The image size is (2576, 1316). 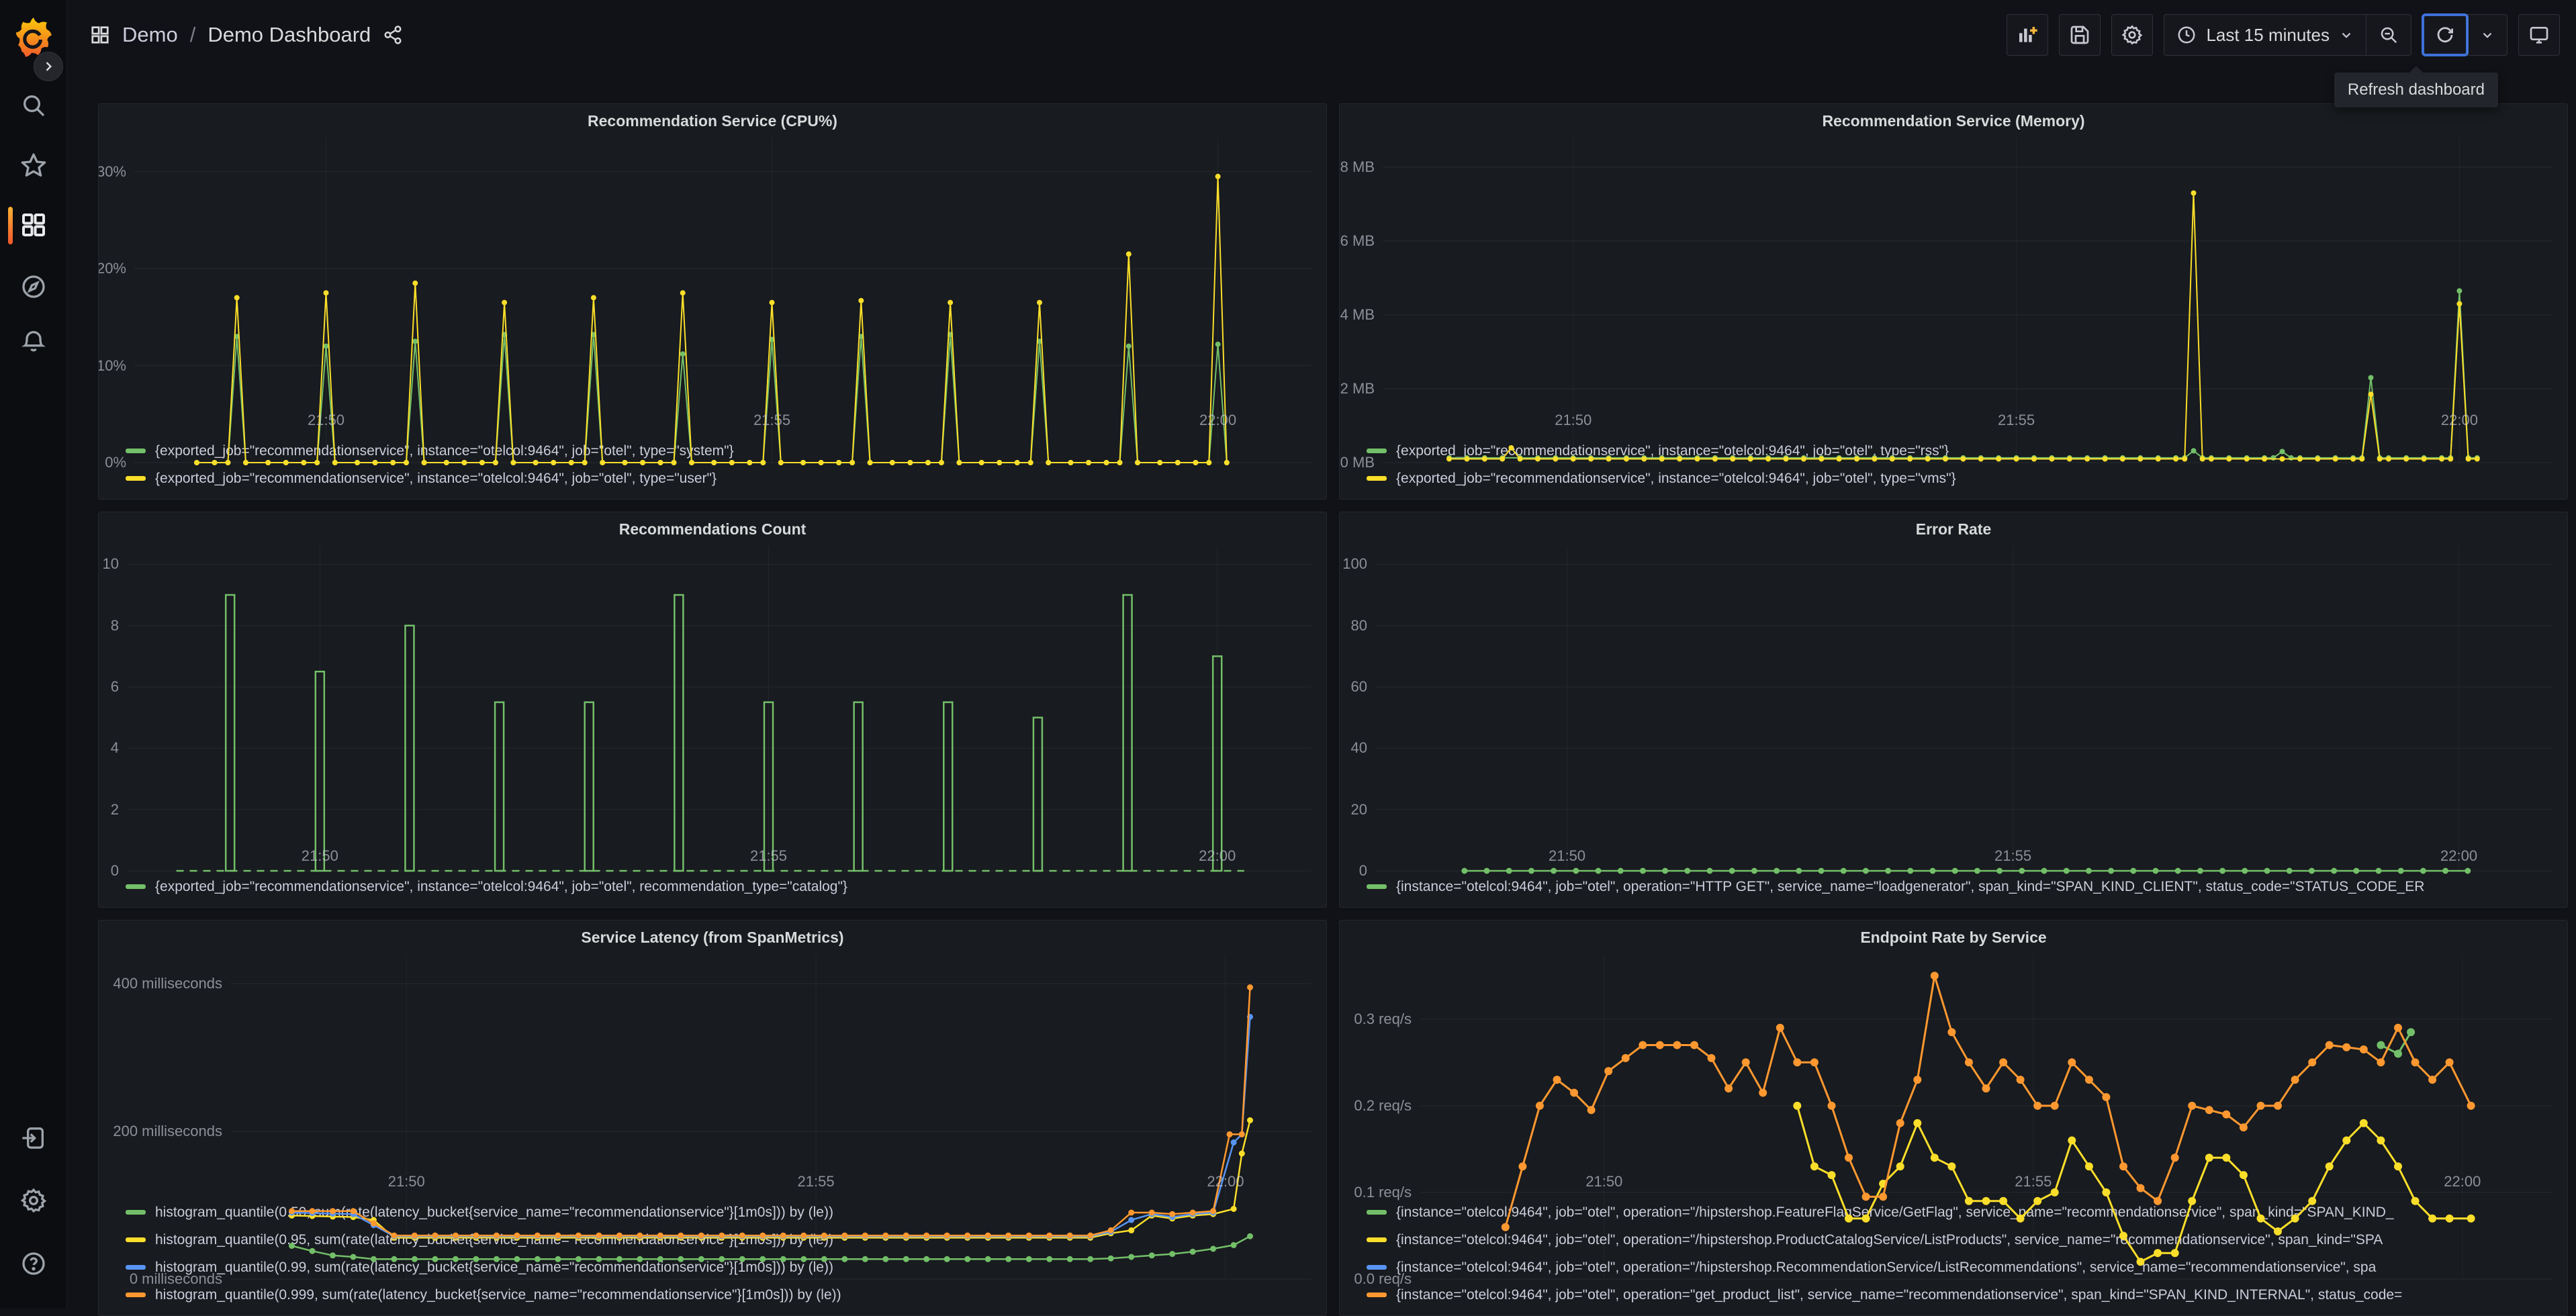 I want to click on share-icon, so click(x=393, y=35).